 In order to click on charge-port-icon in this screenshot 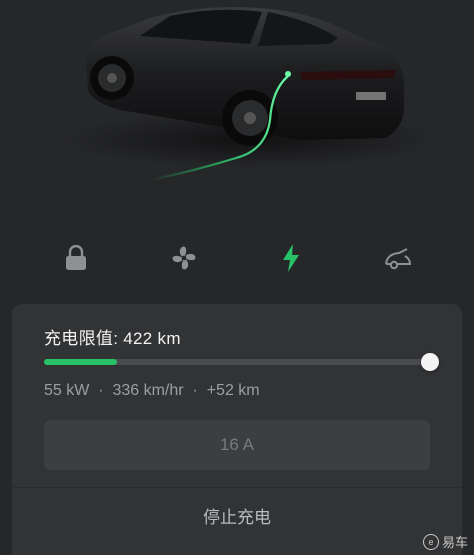, I will do `click(398, 259)`.